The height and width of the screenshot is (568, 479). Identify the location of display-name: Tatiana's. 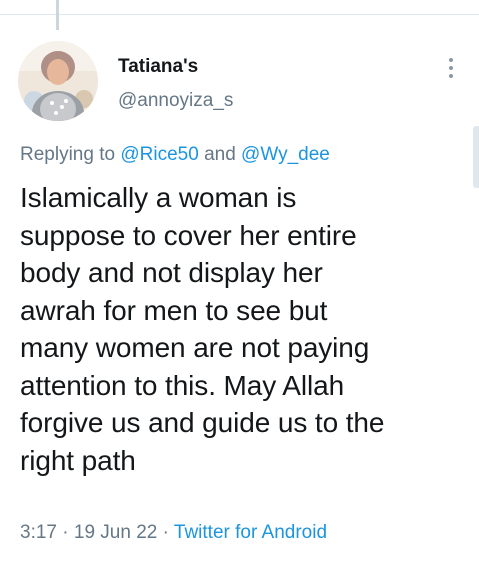
(158, 67).